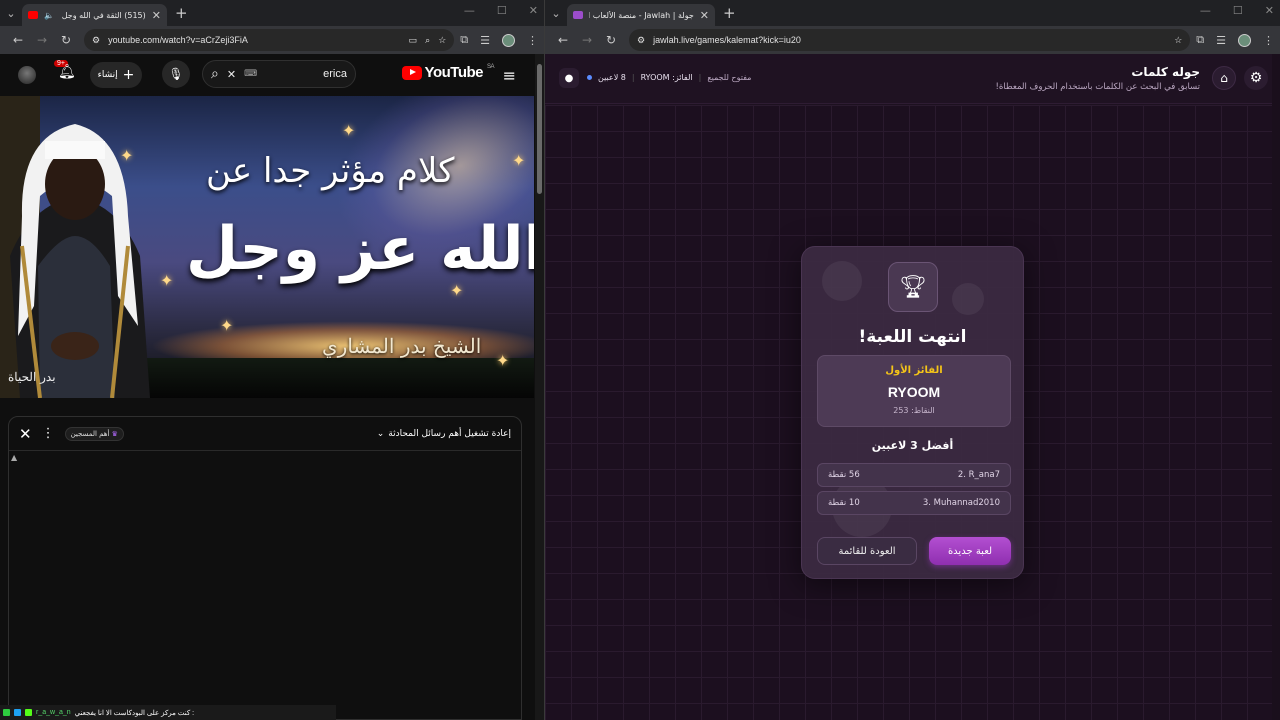 This screenshot has width=1280, height=720. Describe the element at coordinates (1165, 72) in the screenshot. I see `game-title: جوله كلمات` at that location.